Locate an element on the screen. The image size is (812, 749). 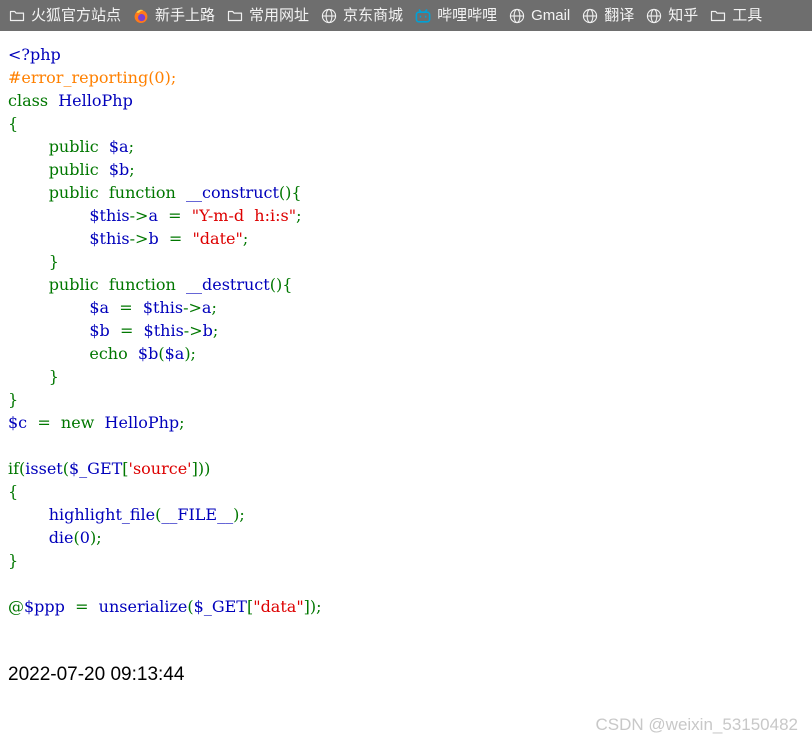
code-token: $c is located at coordinates (18, 422).